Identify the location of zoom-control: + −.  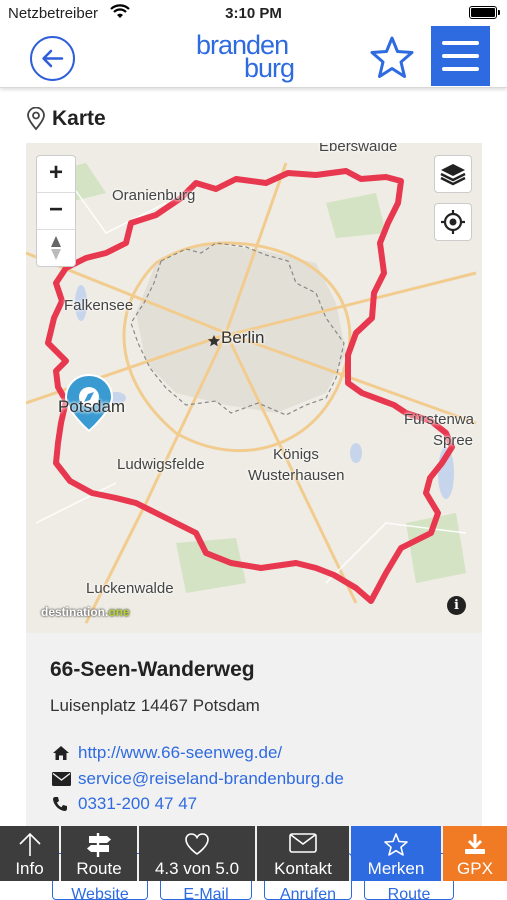
(56, 211).